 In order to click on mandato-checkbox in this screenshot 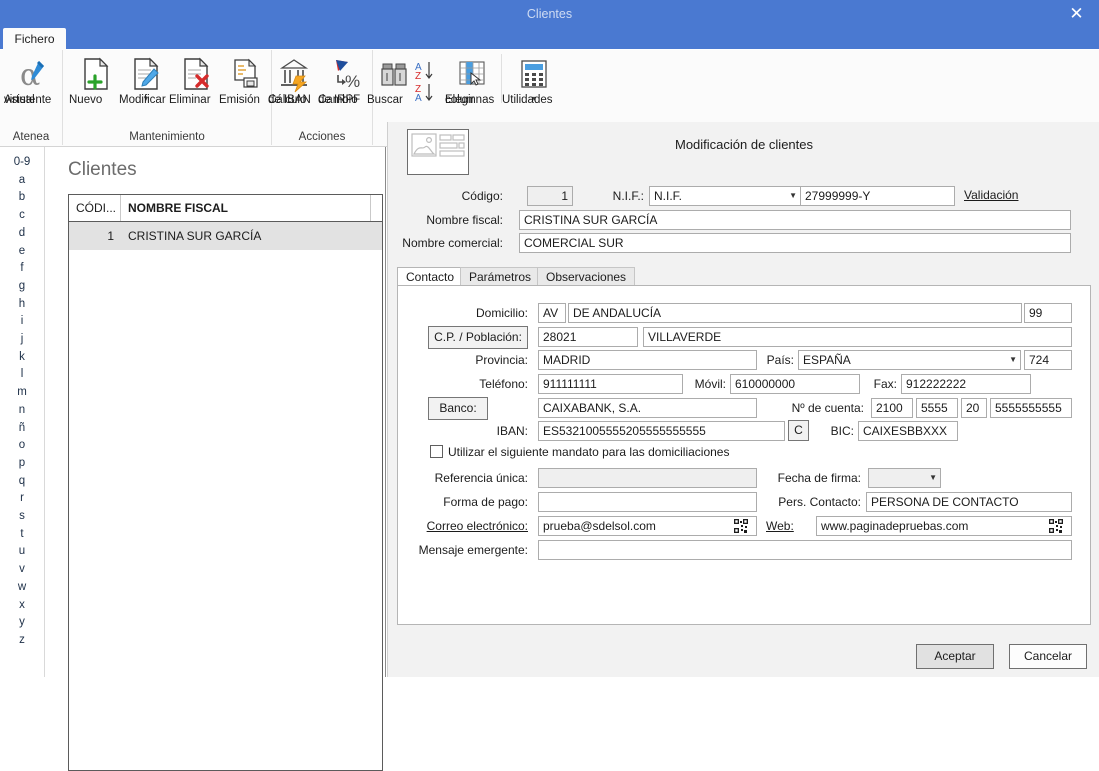, I will do `click(436, 451)`.